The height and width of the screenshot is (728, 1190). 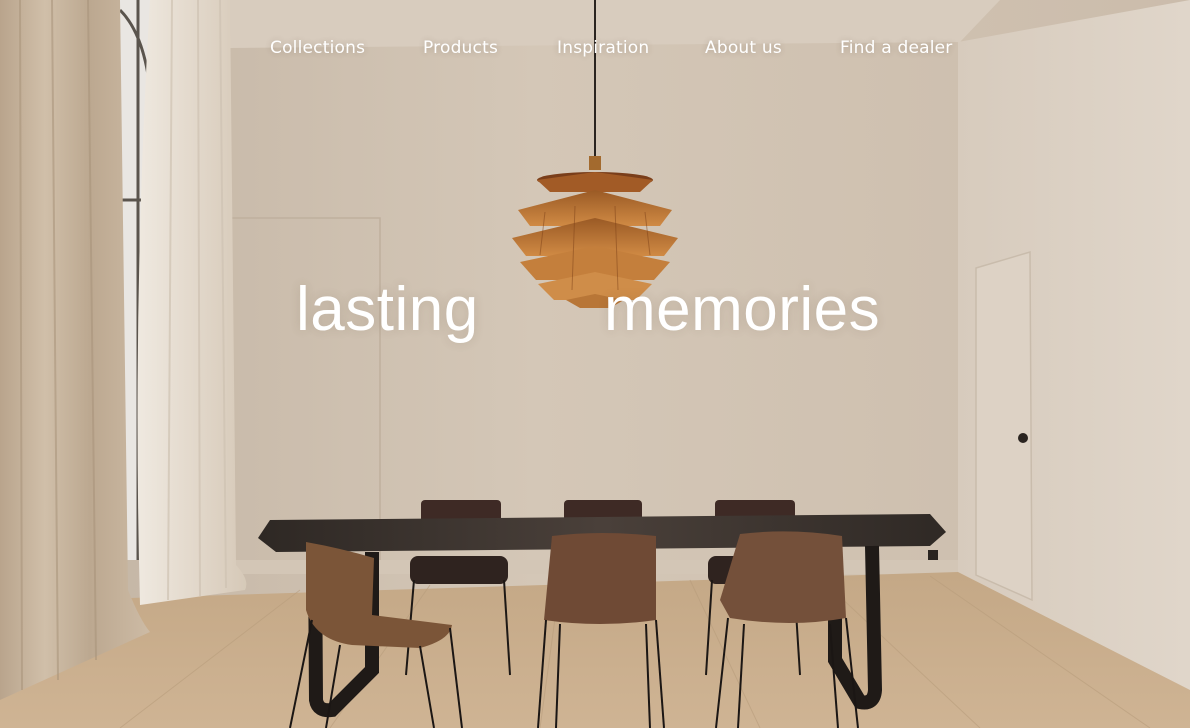 What do you see at coordinates (896, 48) in the screenshot?
I see `nav-find-a-dealer-link: Find a dealer` at bounding box center [896, 48].